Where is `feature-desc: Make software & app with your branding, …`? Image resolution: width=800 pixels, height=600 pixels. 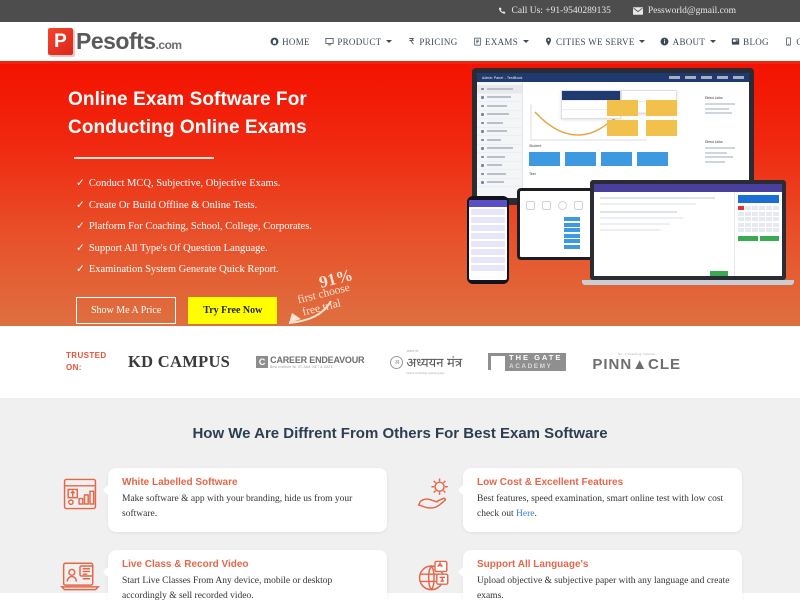 feature-desc: Make software & app with your branding, … is located at coordinates (248, 506).